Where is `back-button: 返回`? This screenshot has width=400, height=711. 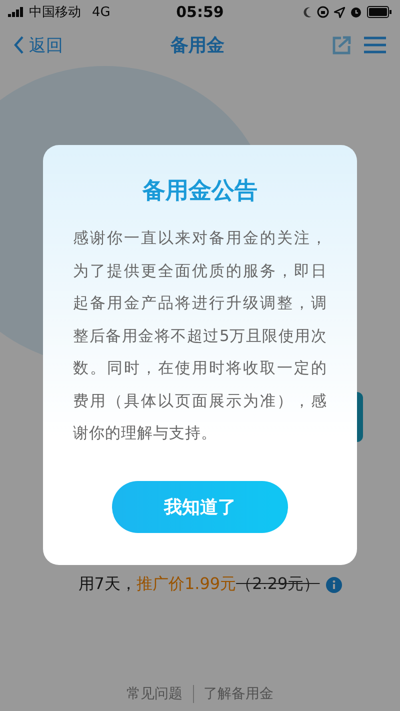 back-button: 返回 is located at coordinates (38, 45).